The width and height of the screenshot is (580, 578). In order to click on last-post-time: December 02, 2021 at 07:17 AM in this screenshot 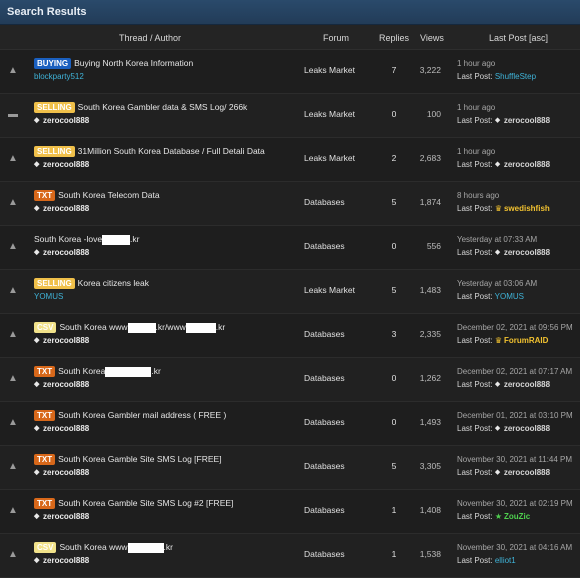, I will do `click(514, 371)`.